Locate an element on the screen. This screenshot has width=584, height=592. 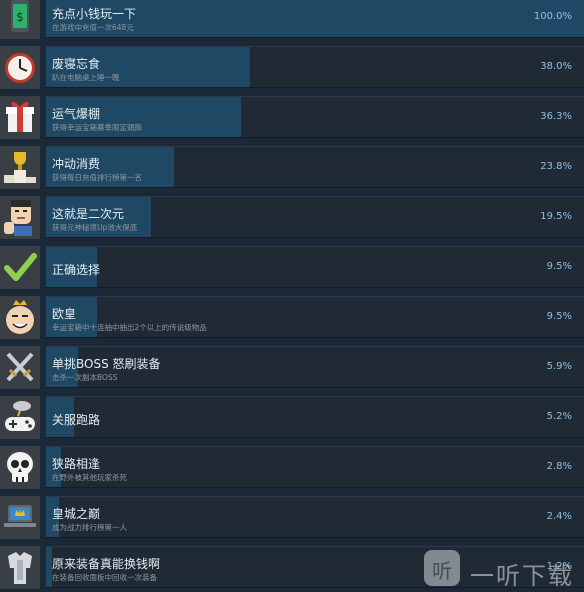
achievement-desc: 成为战力排行榜第一人 is located at coordinates (89, 527).